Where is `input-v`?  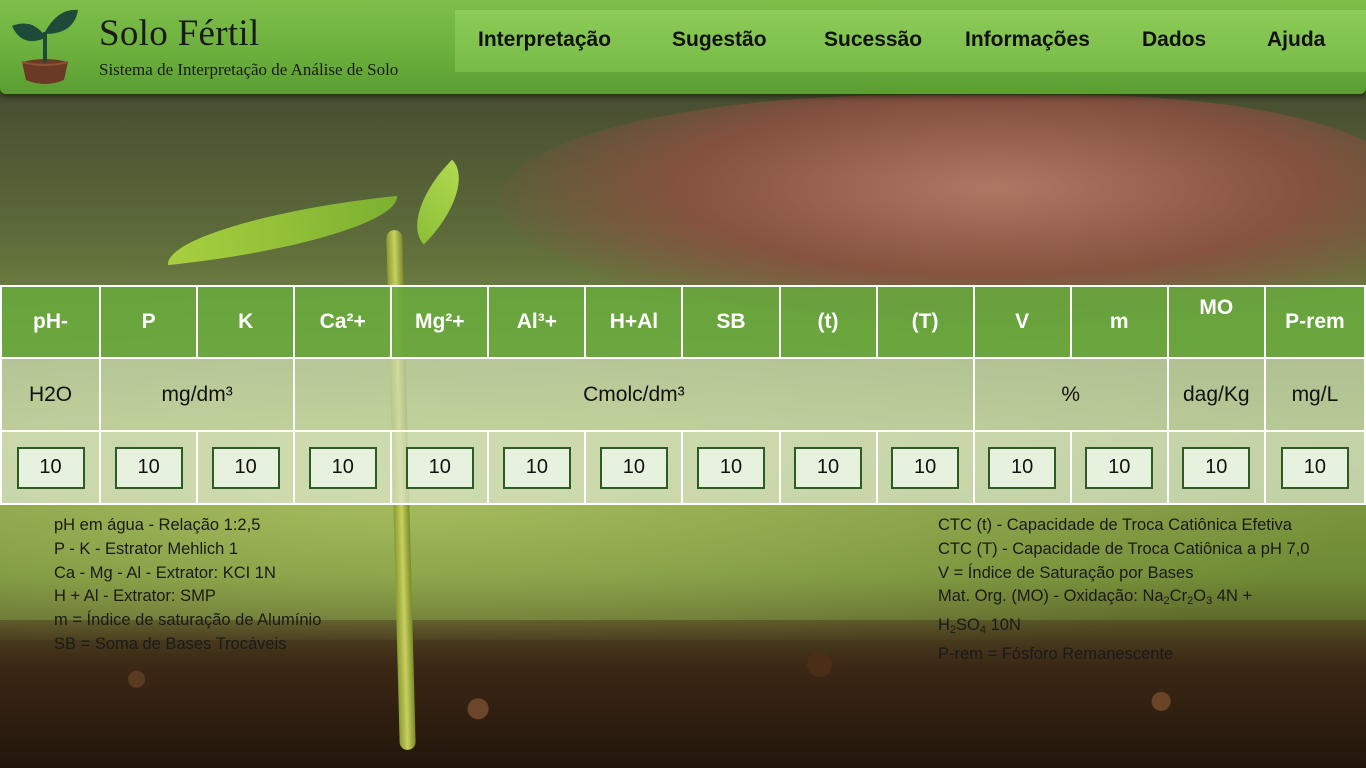
input-v is located at coordinates (1022, 467).